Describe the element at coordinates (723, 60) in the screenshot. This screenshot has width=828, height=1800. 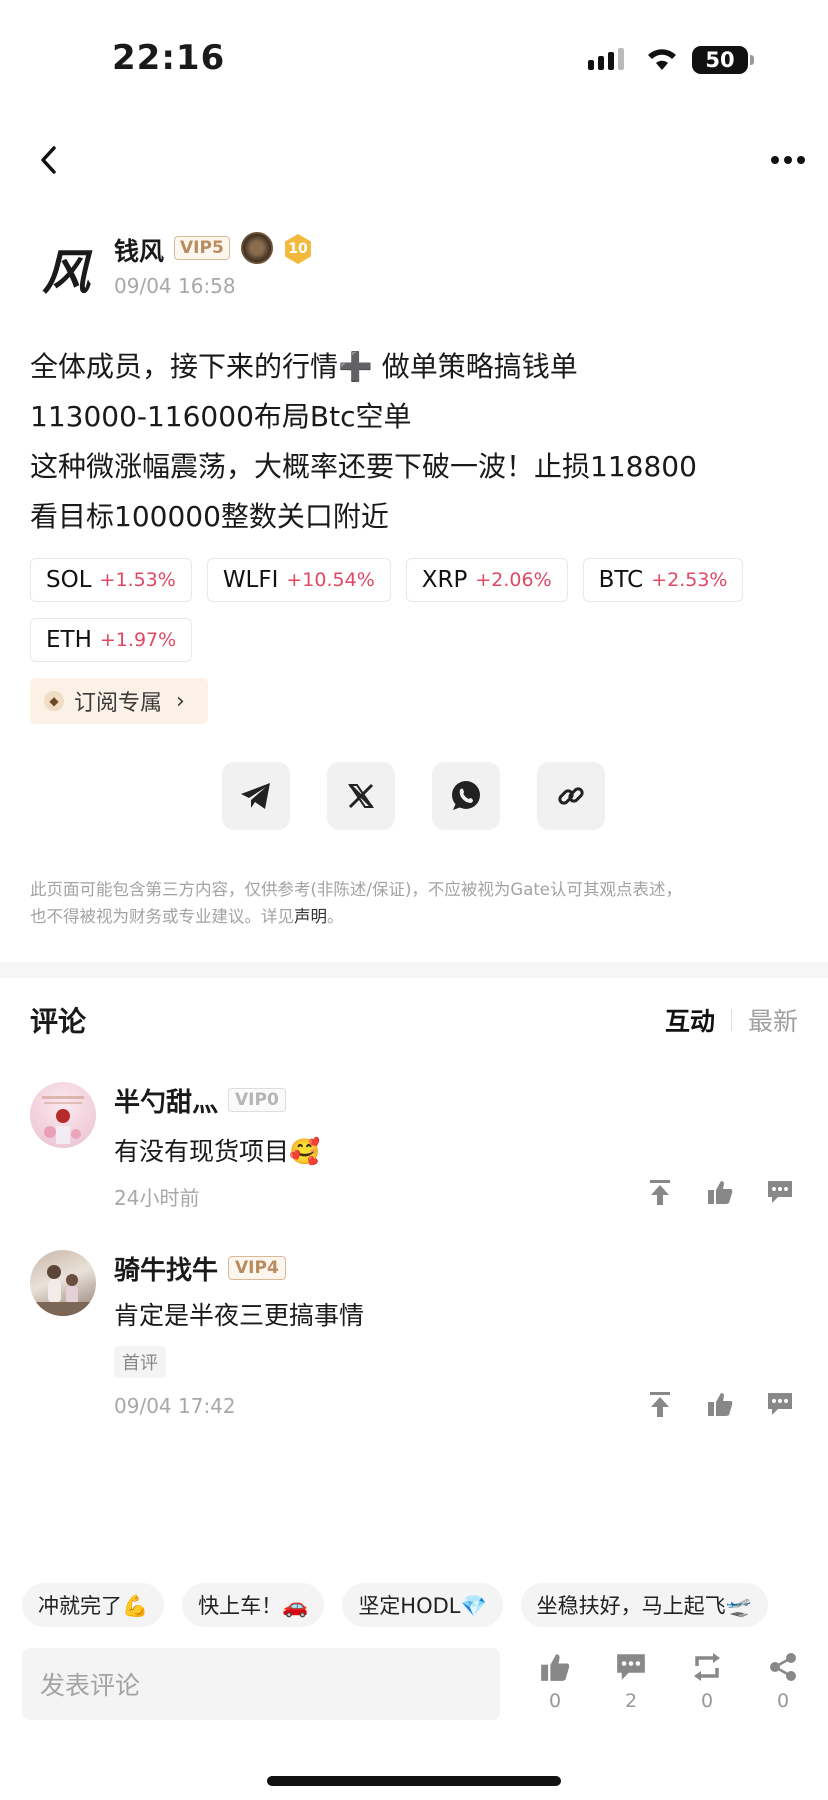
I see `battery-icon: 50` at that location.